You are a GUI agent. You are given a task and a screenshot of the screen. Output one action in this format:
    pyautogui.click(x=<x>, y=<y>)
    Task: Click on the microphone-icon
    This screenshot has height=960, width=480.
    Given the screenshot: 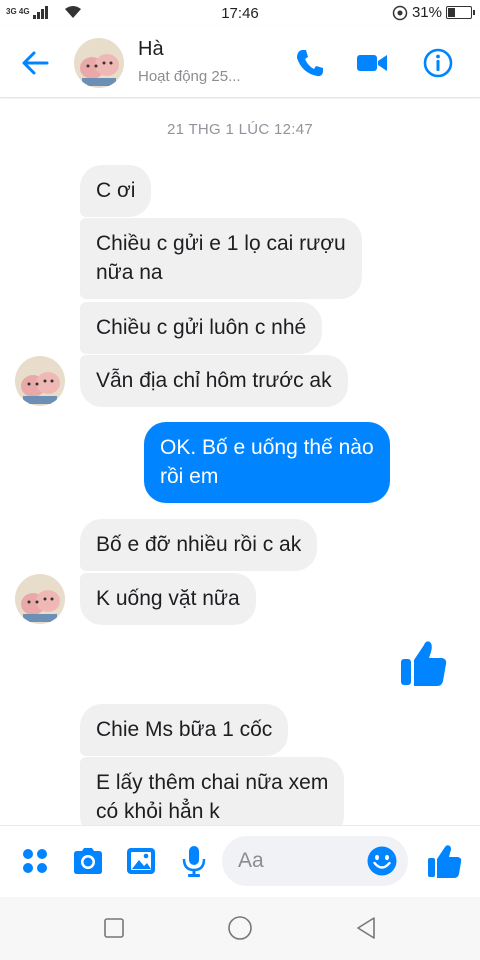 What is the action you would take?
    pyautogui.click(x=194, y=861)
    